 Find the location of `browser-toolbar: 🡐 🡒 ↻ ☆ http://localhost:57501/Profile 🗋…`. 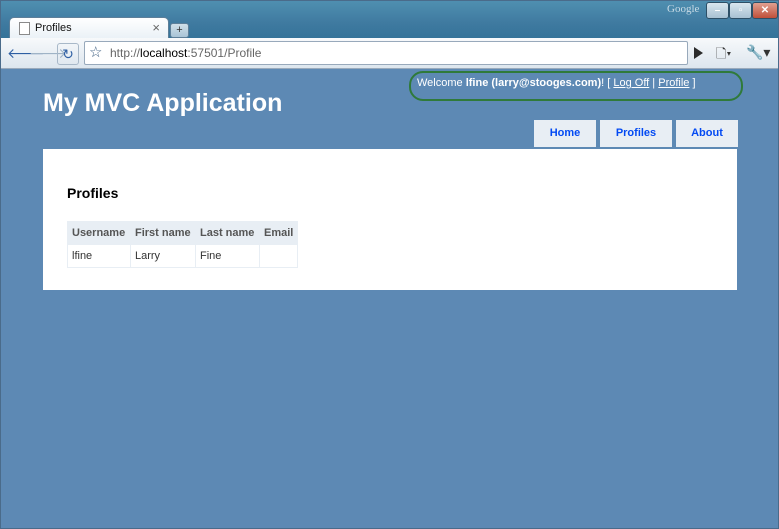

browser-toolbar: 🡐 🡒 ↻ ☆ http://localhost:57501/Profile 🗋… is located at coordinates (389, 53).